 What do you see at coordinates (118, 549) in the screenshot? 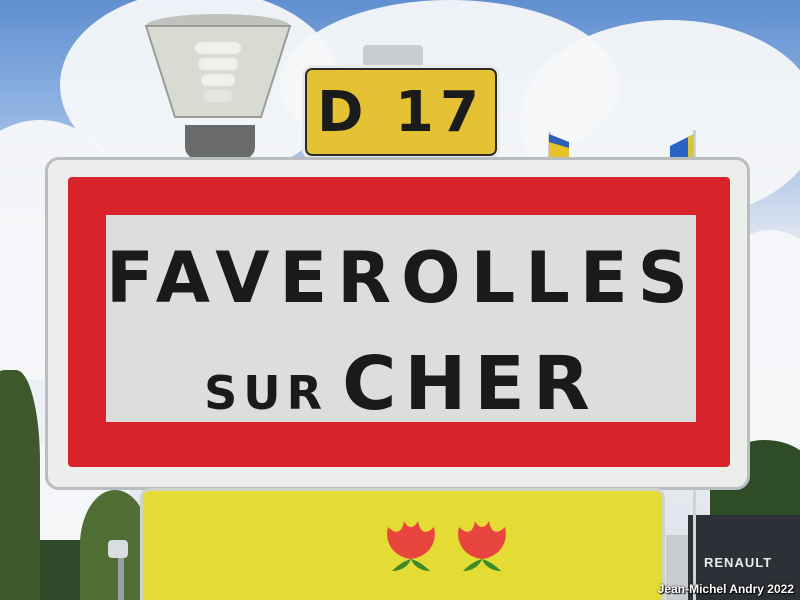
I see `street-lamp` at bounding box center [118, 549].